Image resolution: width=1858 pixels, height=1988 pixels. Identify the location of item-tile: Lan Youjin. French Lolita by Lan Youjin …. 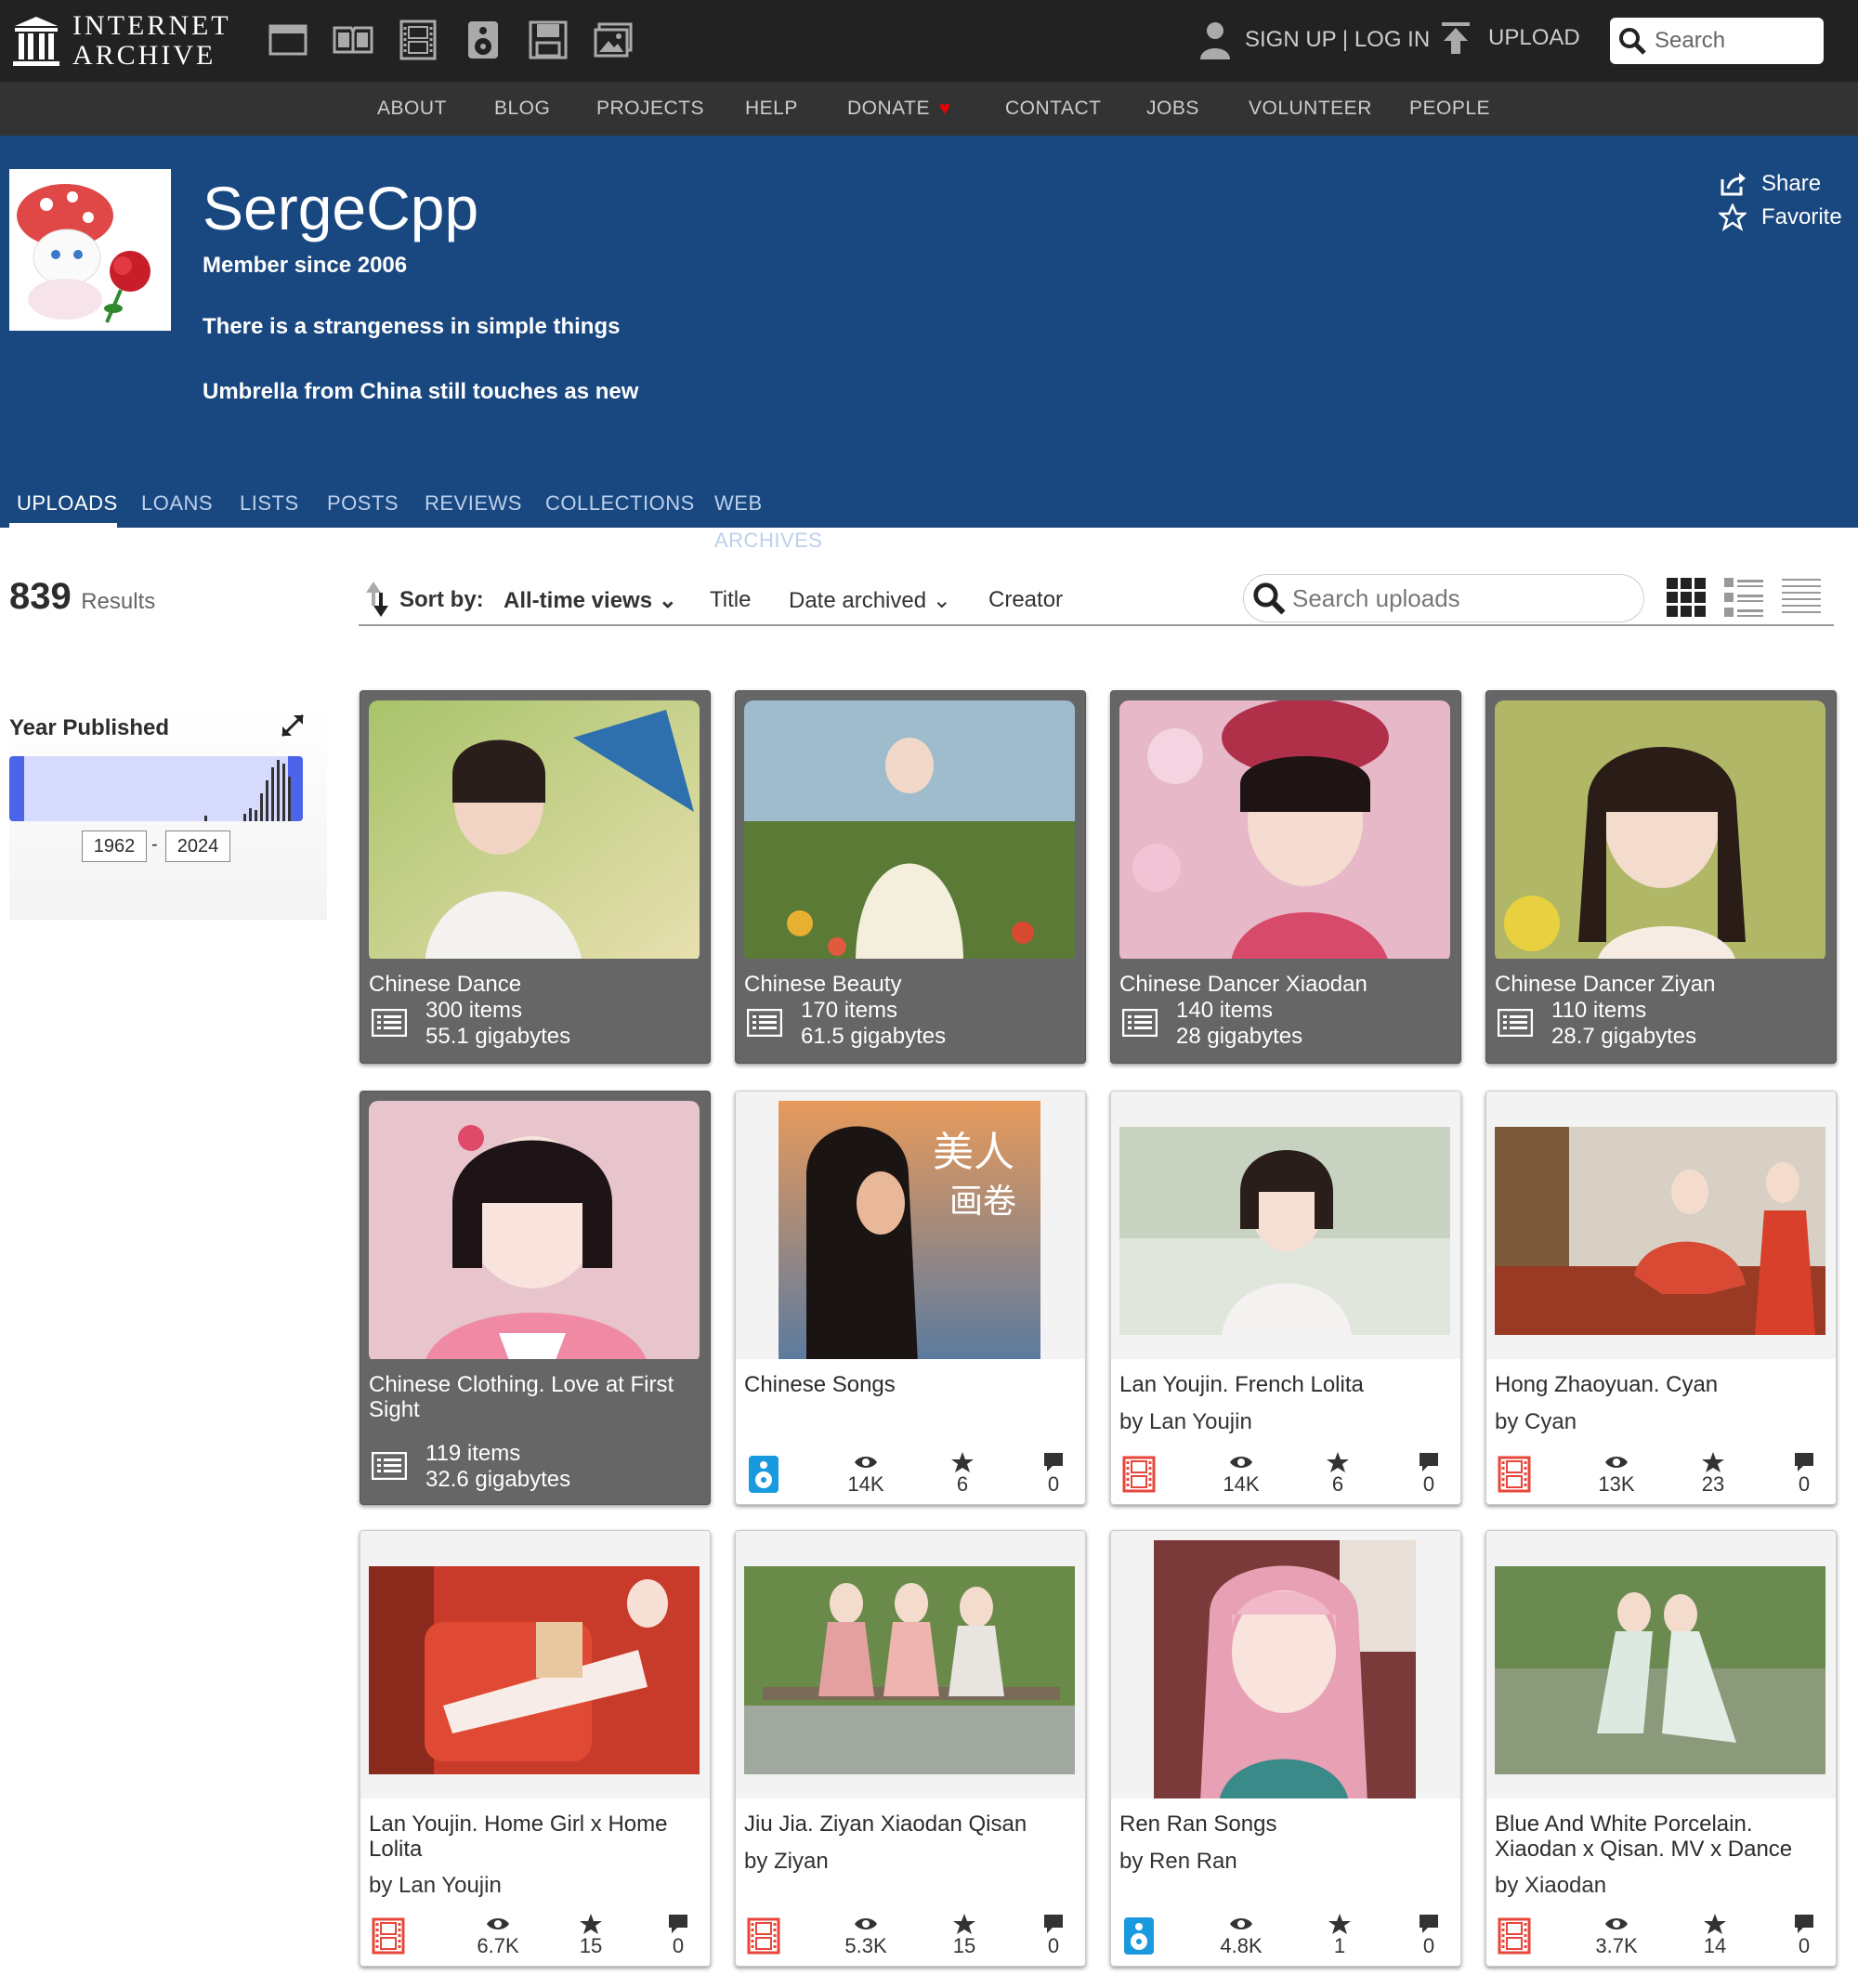
(1285, 1298).